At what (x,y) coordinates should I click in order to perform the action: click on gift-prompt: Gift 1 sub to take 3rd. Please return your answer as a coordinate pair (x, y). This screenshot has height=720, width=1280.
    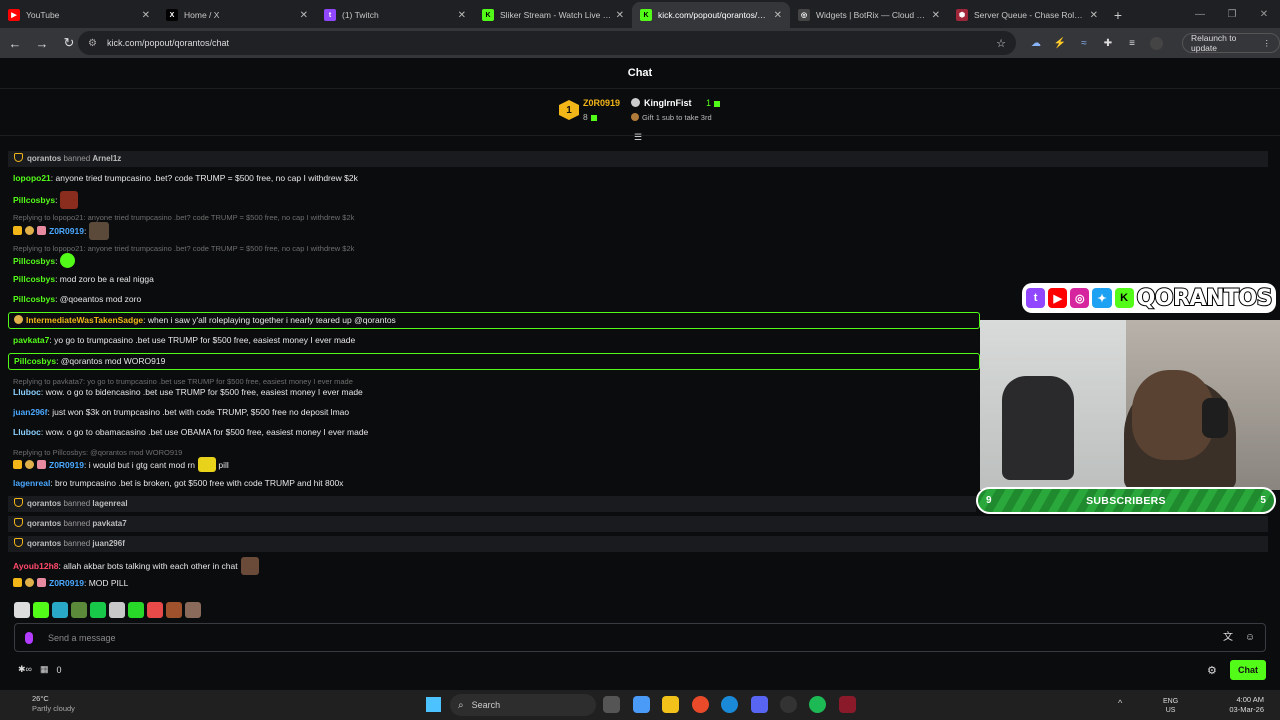
    Looking at the image, I should click on (671, 117).